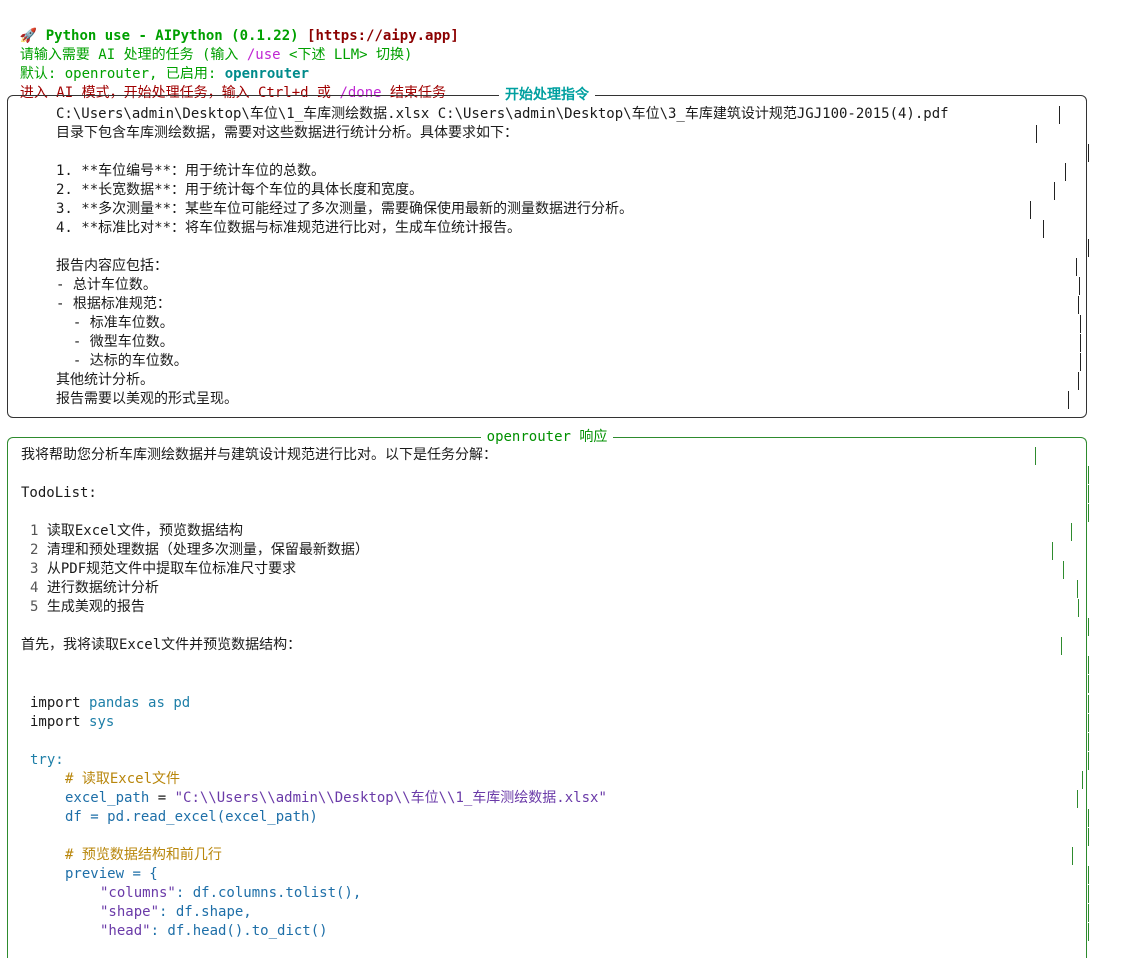  Describe the element at coordinates (122, 361) in the screenshot. I see `instruction-line: - 达标的车位数。` at that location.